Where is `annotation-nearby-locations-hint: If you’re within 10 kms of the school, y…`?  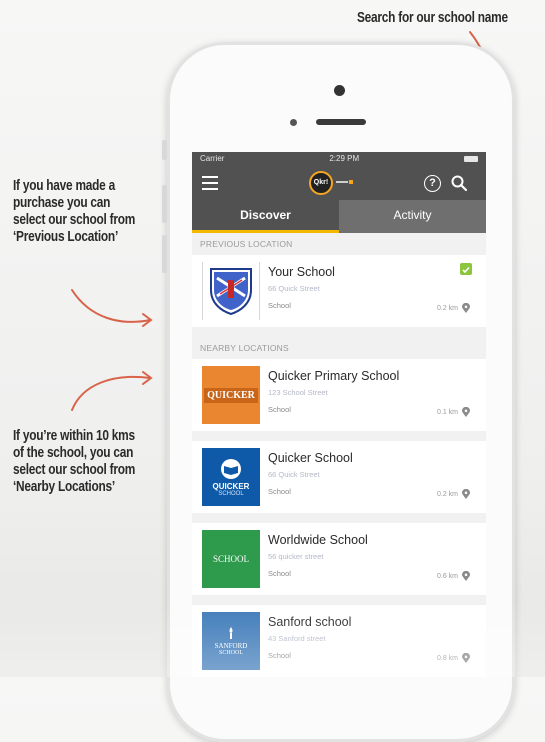
annotation-nearby-locations-hint: If you’re within 10 kms of the school, y… is located at coordinates (74, 461).